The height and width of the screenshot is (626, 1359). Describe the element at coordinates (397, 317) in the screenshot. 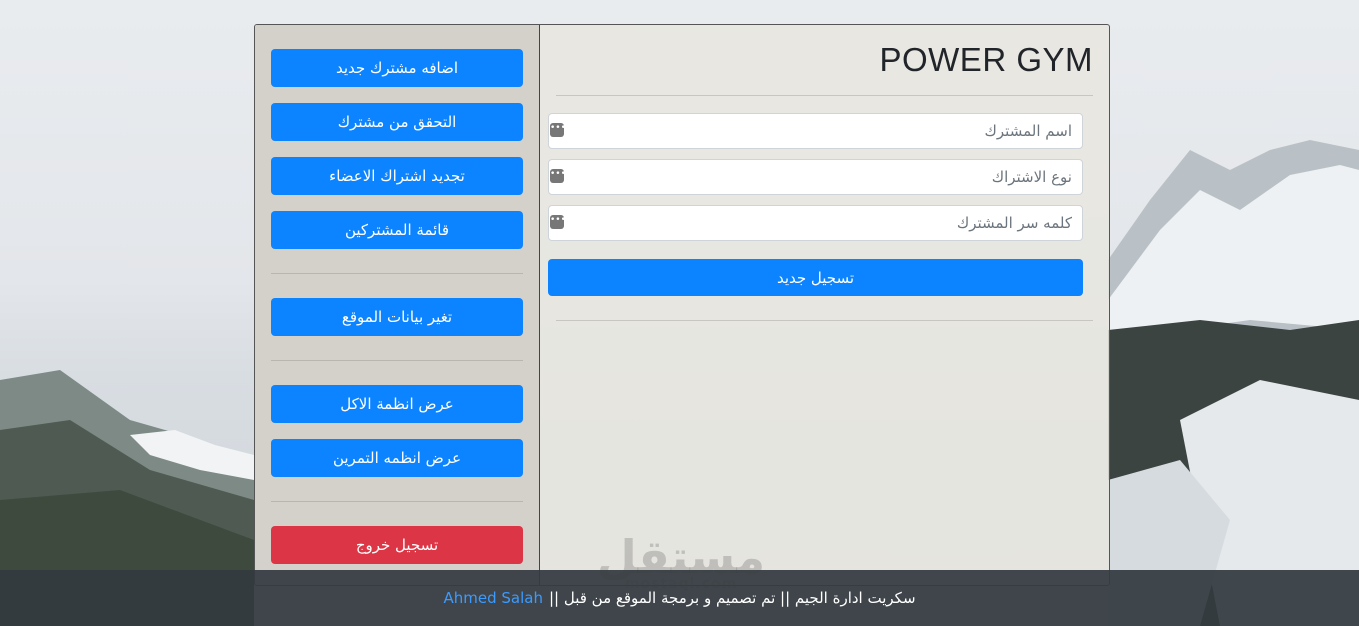

I see `site-settings-button: تغير بيانات الموقع` at that location.